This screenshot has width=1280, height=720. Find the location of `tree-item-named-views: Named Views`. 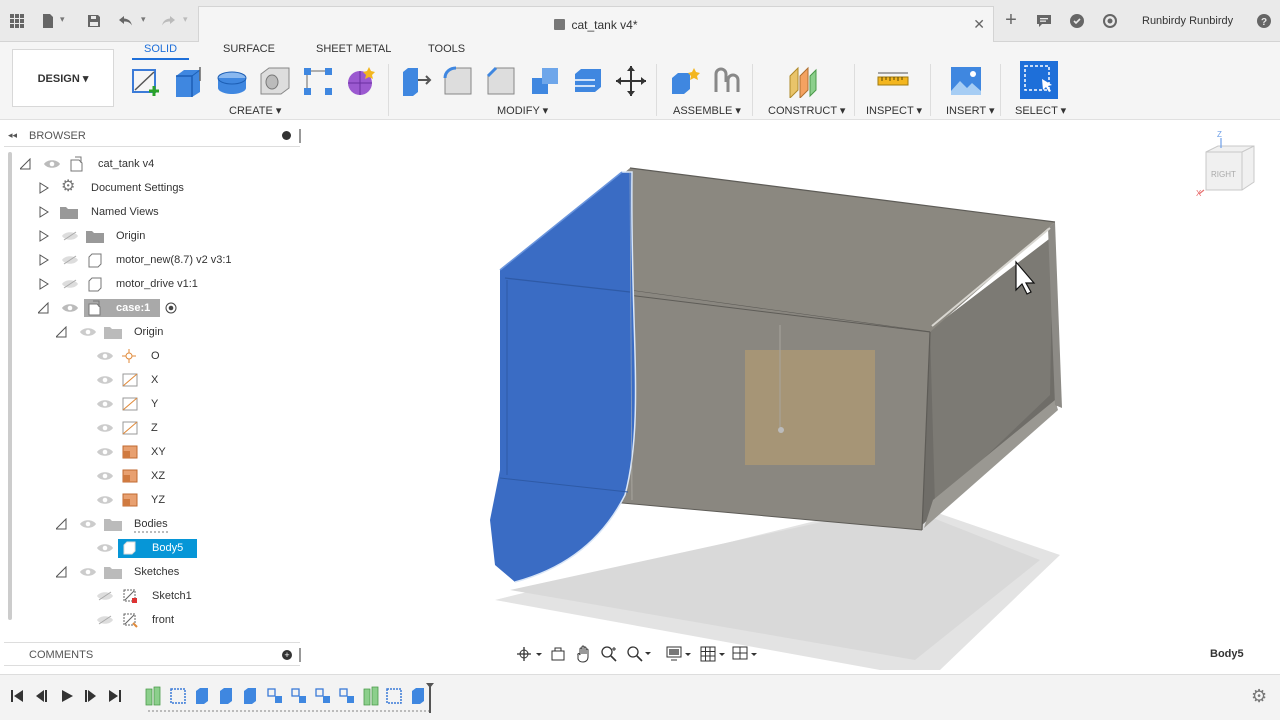

tree-item-named-views: Named Views is located at coordinates (160, 212).